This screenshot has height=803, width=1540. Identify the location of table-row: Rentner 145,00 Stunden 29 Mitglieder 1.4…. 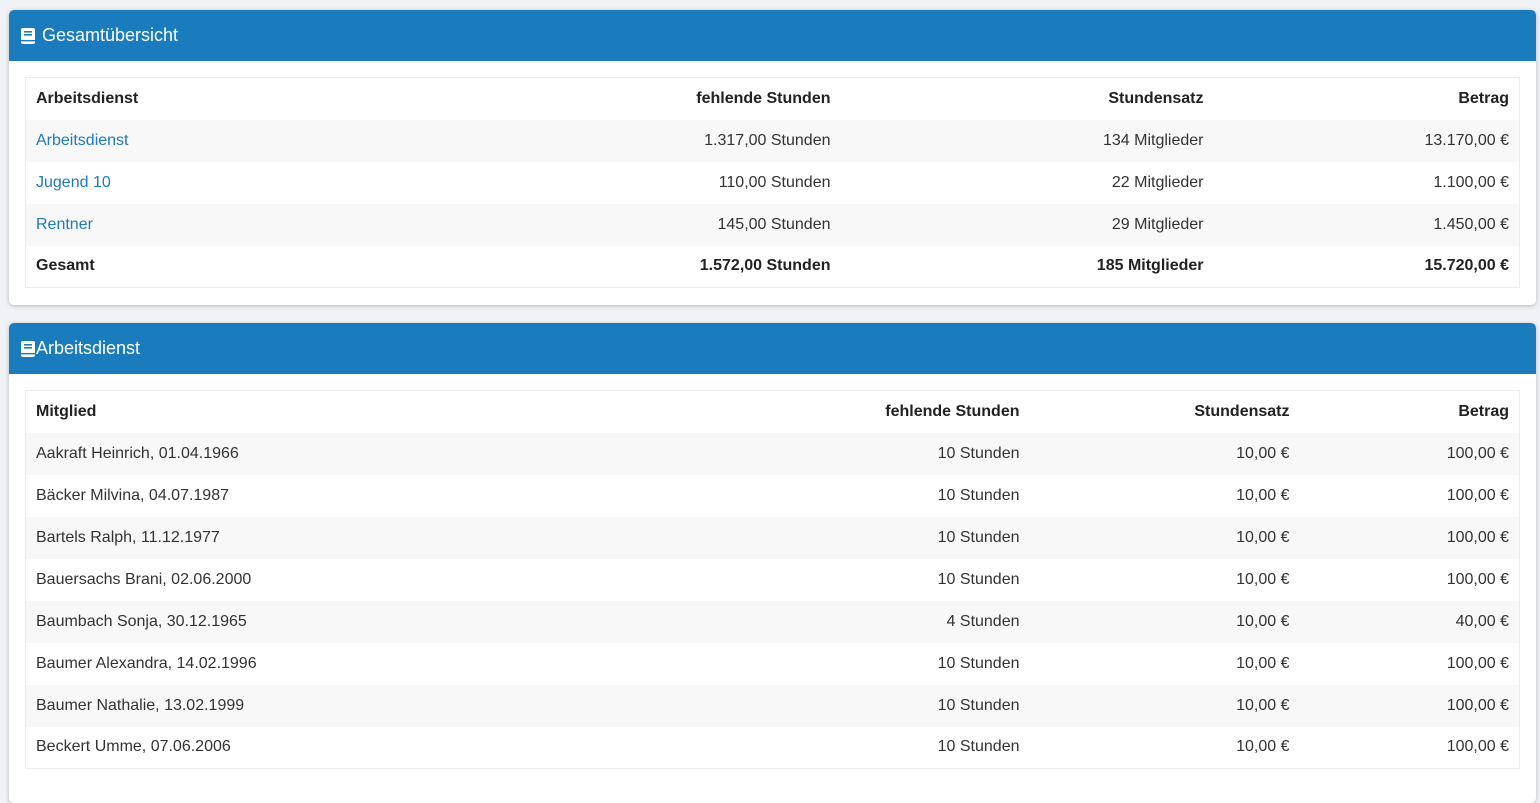
(772, 224).